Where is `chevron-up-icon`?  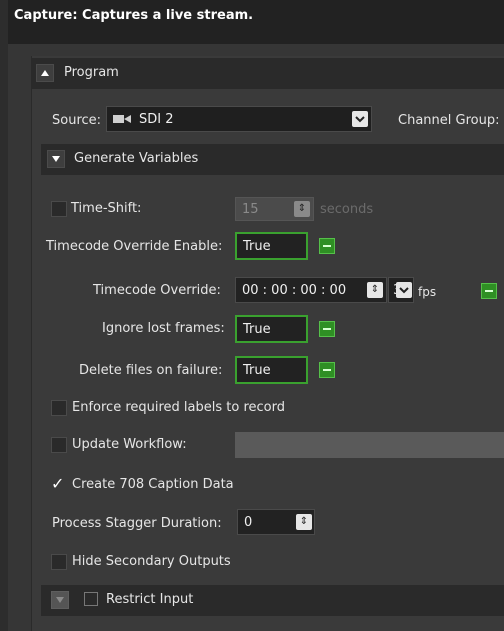
chevron-up-icon is located at coordinates (45, 73).